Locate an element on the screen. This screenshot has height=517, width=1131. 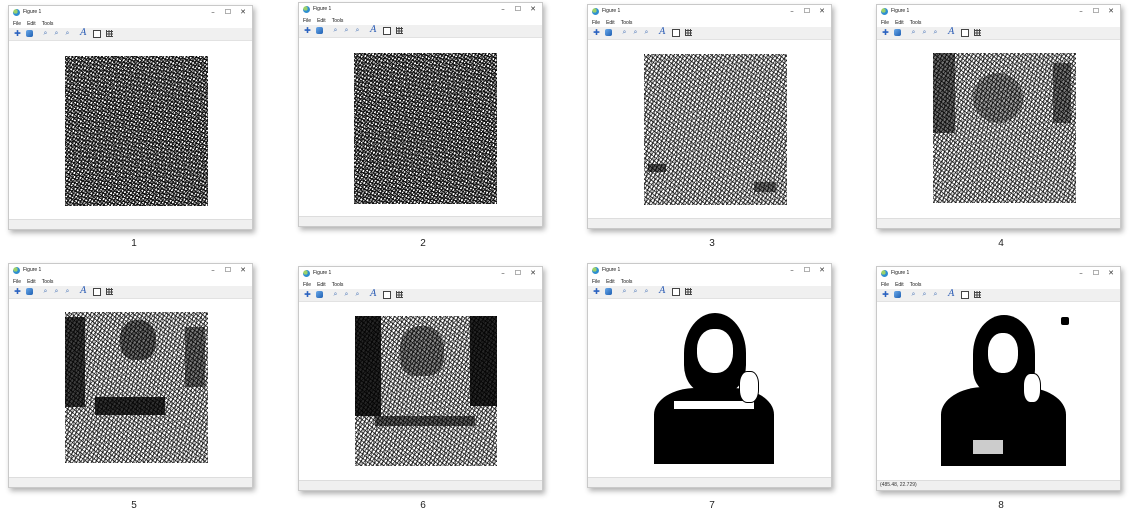
figure-window-6: Figure 1 – ☐ ✕ File Edit Tools ✚ ⌕ ⌕ ⌕ A is located at coordinates (420, 378).